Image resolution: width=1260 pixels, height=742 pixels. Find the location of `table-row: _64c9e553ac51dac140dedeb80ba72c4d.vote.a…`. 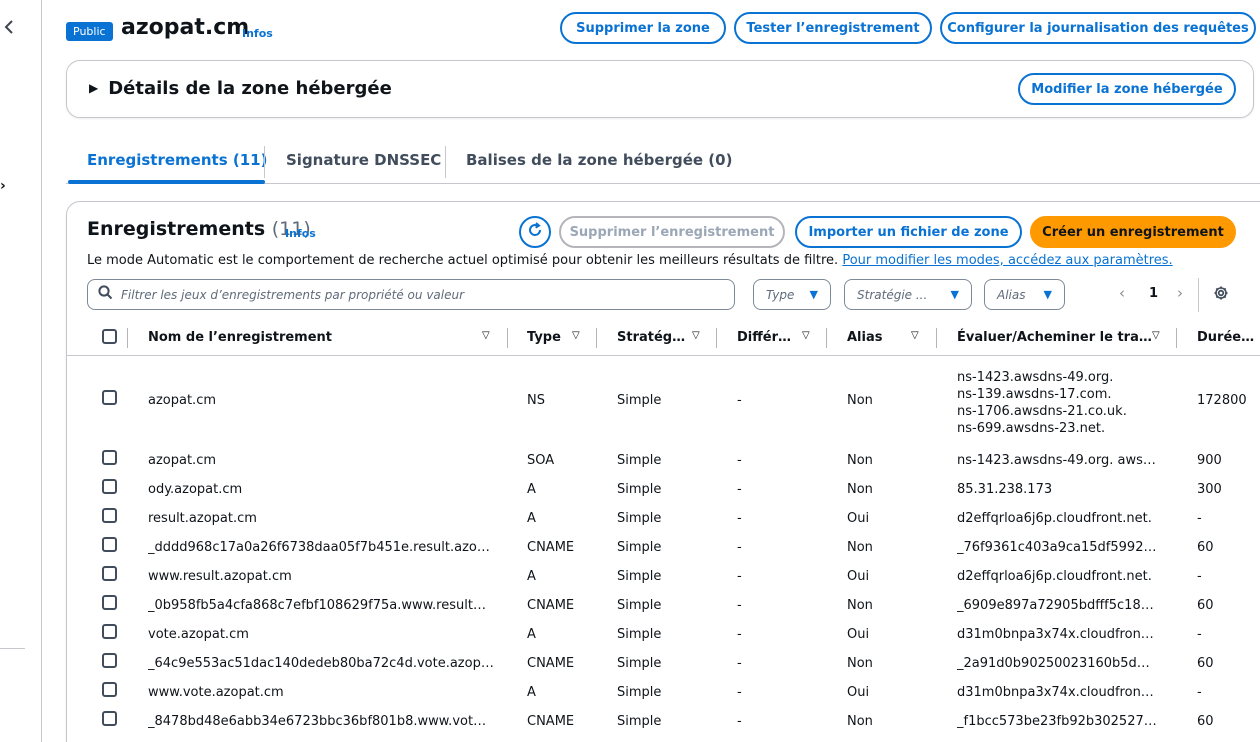

table-row: _64c9e553ac51dac140dedeb80ba72c4d.vote.a… is located at coordinates (663, 664).